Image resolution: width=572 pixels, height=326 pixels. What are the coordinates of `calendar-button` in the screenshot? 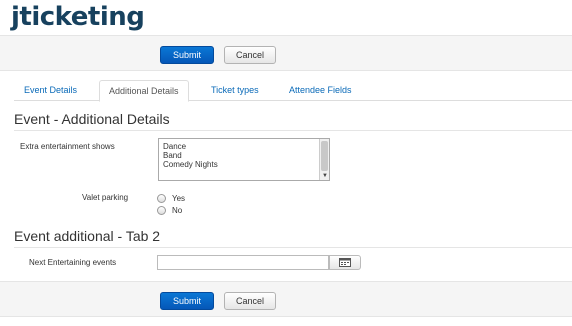 It's located at (345, 262).